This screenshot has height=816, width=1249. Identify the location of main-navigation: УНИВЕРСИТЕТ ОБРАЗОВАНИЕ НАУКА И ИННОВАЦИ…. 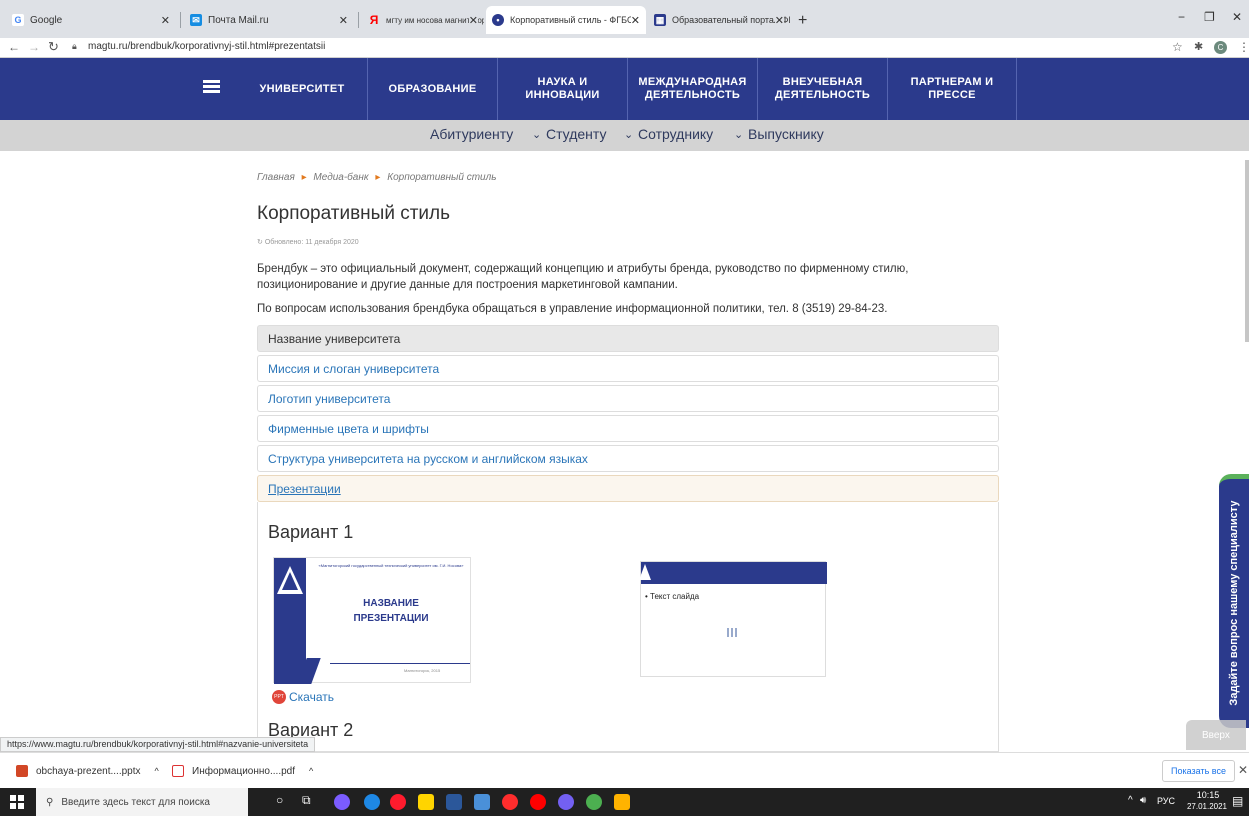
(624, 89).